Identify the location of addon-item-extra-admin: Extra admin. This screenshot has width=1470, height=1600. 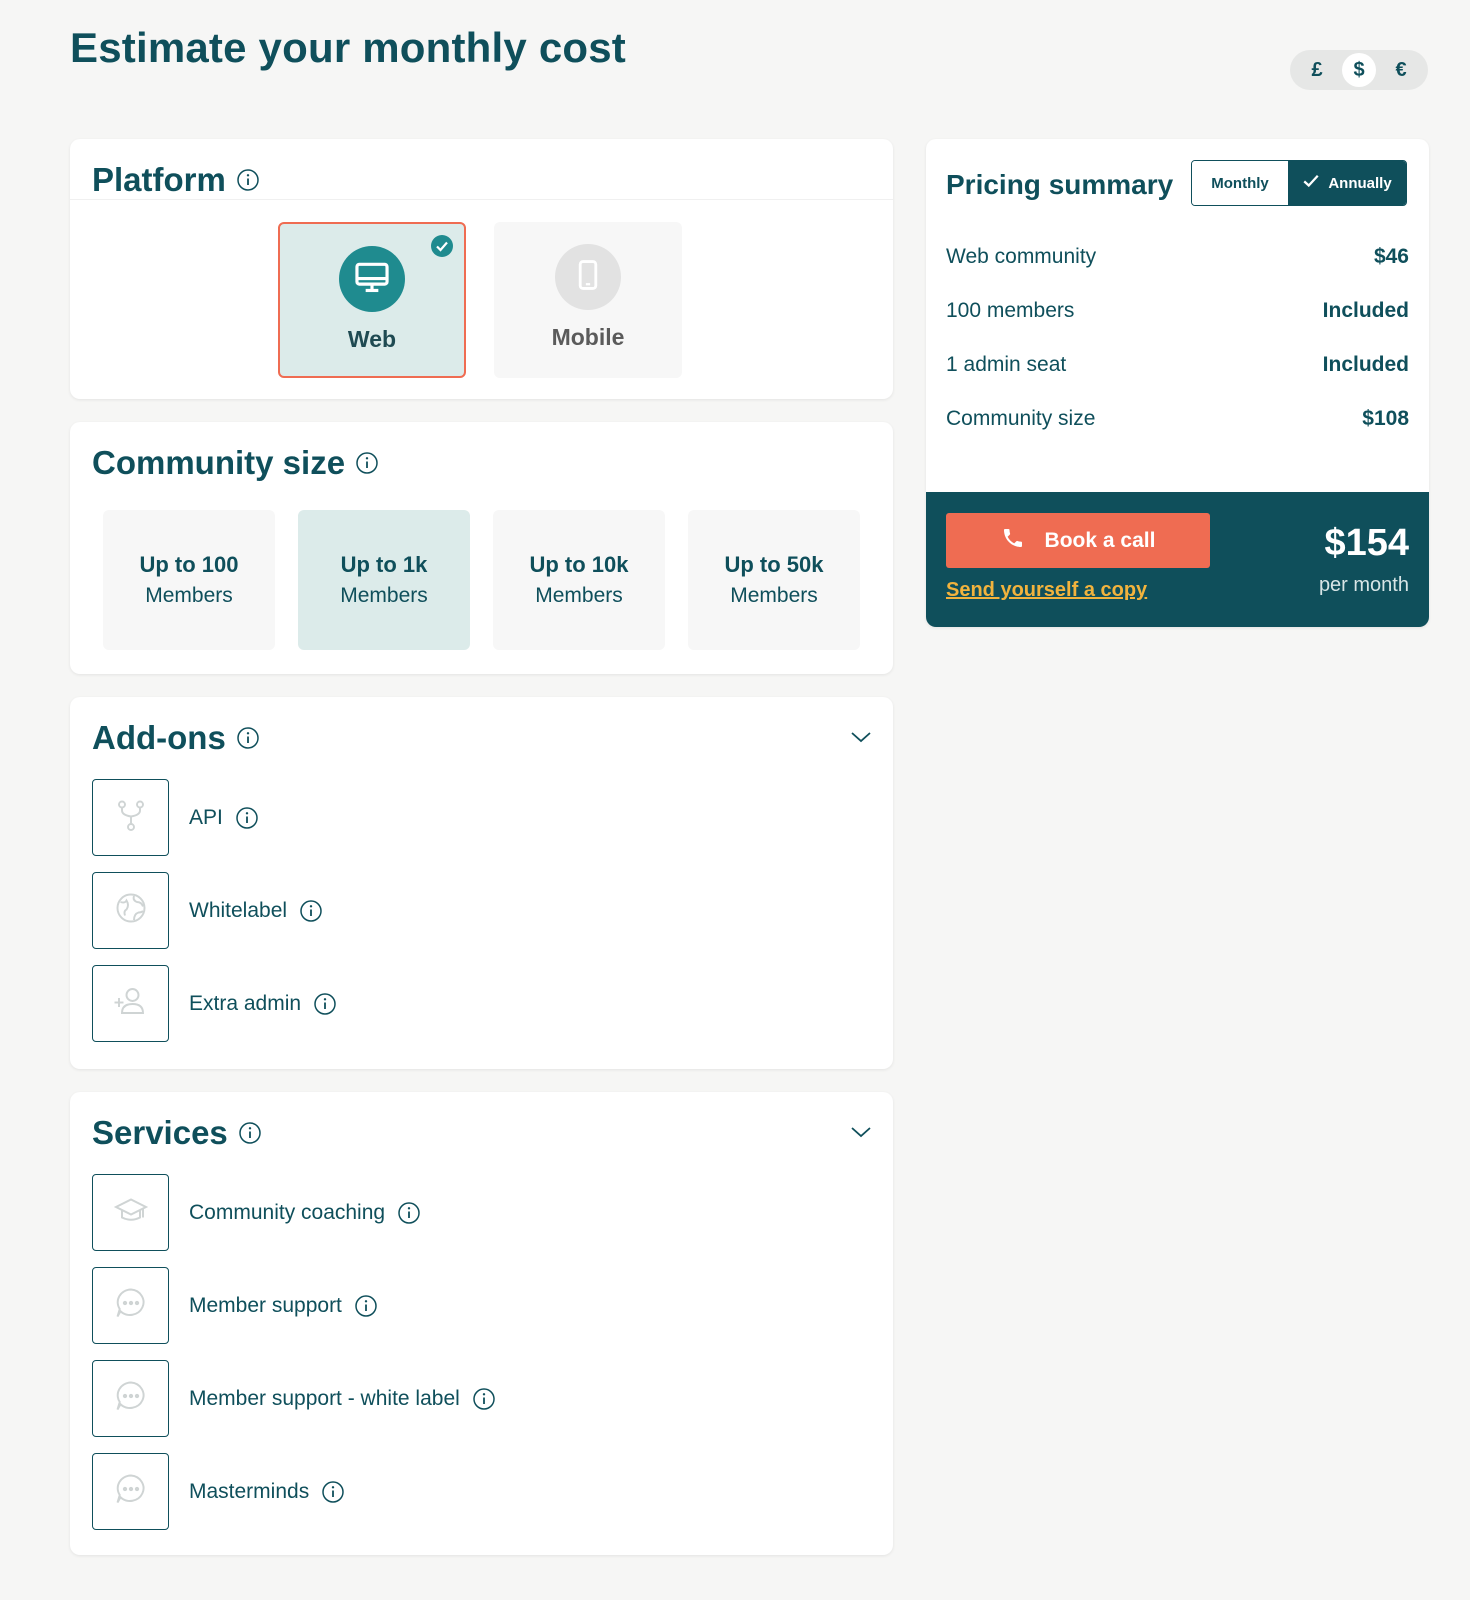
(214, 1003).